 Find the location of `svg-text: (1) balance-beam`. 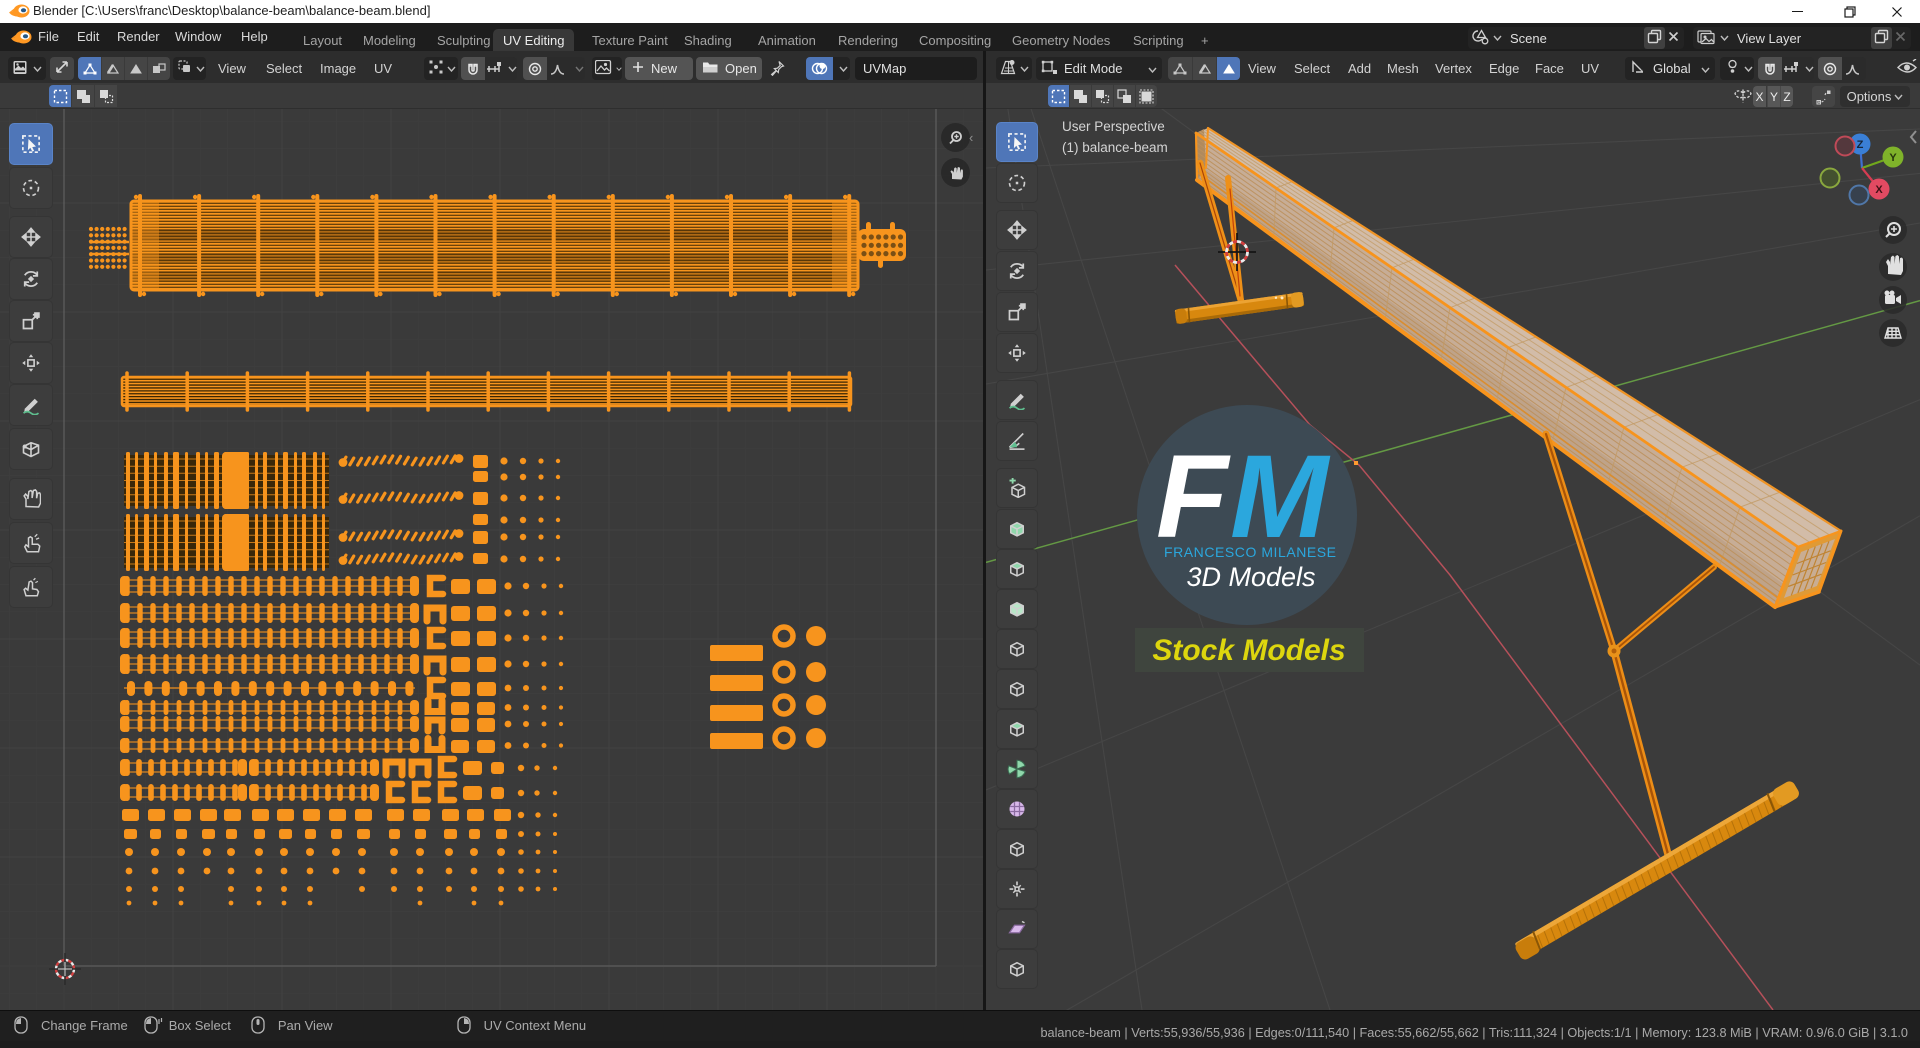

svg-text: (1) balance-beam is located at coordinates (1115, 147).